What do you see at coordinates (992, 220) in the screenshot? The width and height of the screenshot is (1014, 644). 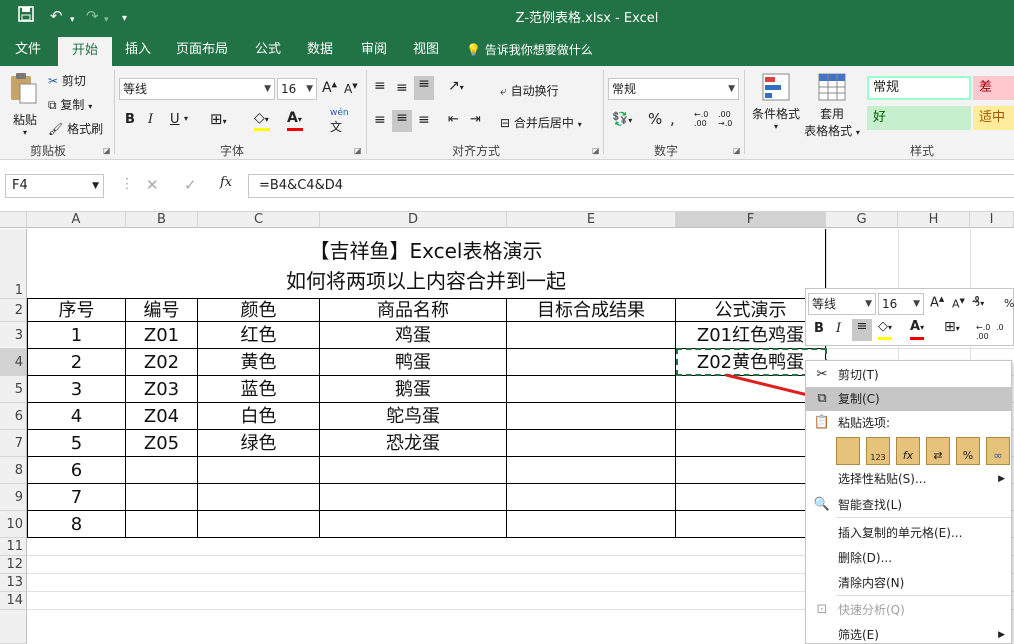 I see `column-header-i: I` at bounding box center [992, 220].